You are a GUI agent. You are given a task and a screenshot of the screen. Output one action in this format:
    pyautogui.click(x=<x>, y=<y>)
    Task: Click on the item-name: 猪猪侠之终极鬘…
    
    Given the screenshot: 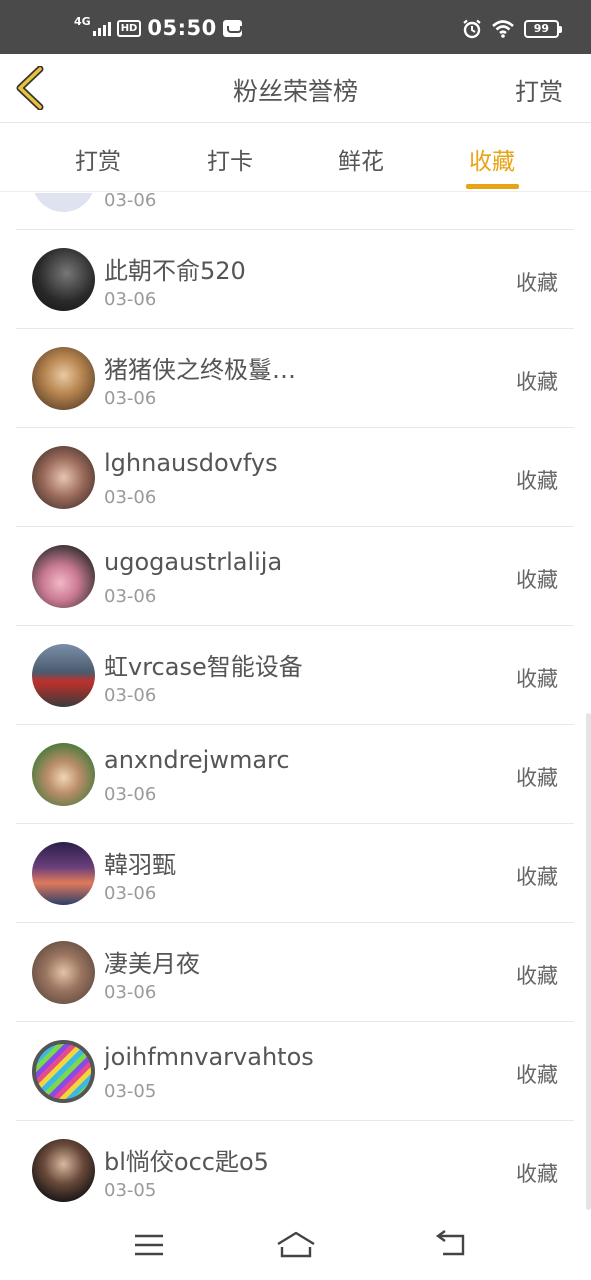 What is the action you would take?
    pyautogui.click(x=200, y=370)
    